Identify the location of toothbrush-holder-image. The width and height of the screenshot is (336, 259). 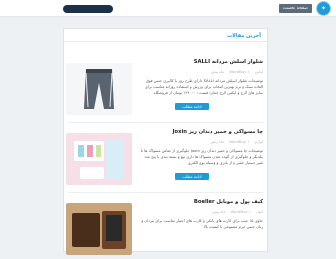
(99, 159).